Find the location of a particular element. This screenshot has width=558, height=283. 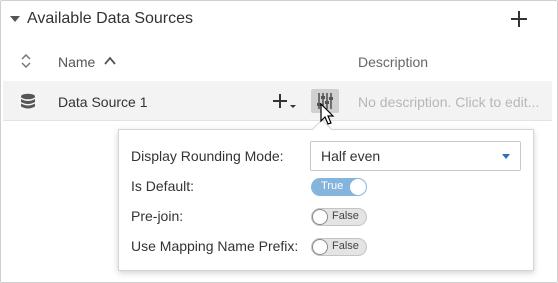

chevron-up-icon is located at coordinates (110, 61).